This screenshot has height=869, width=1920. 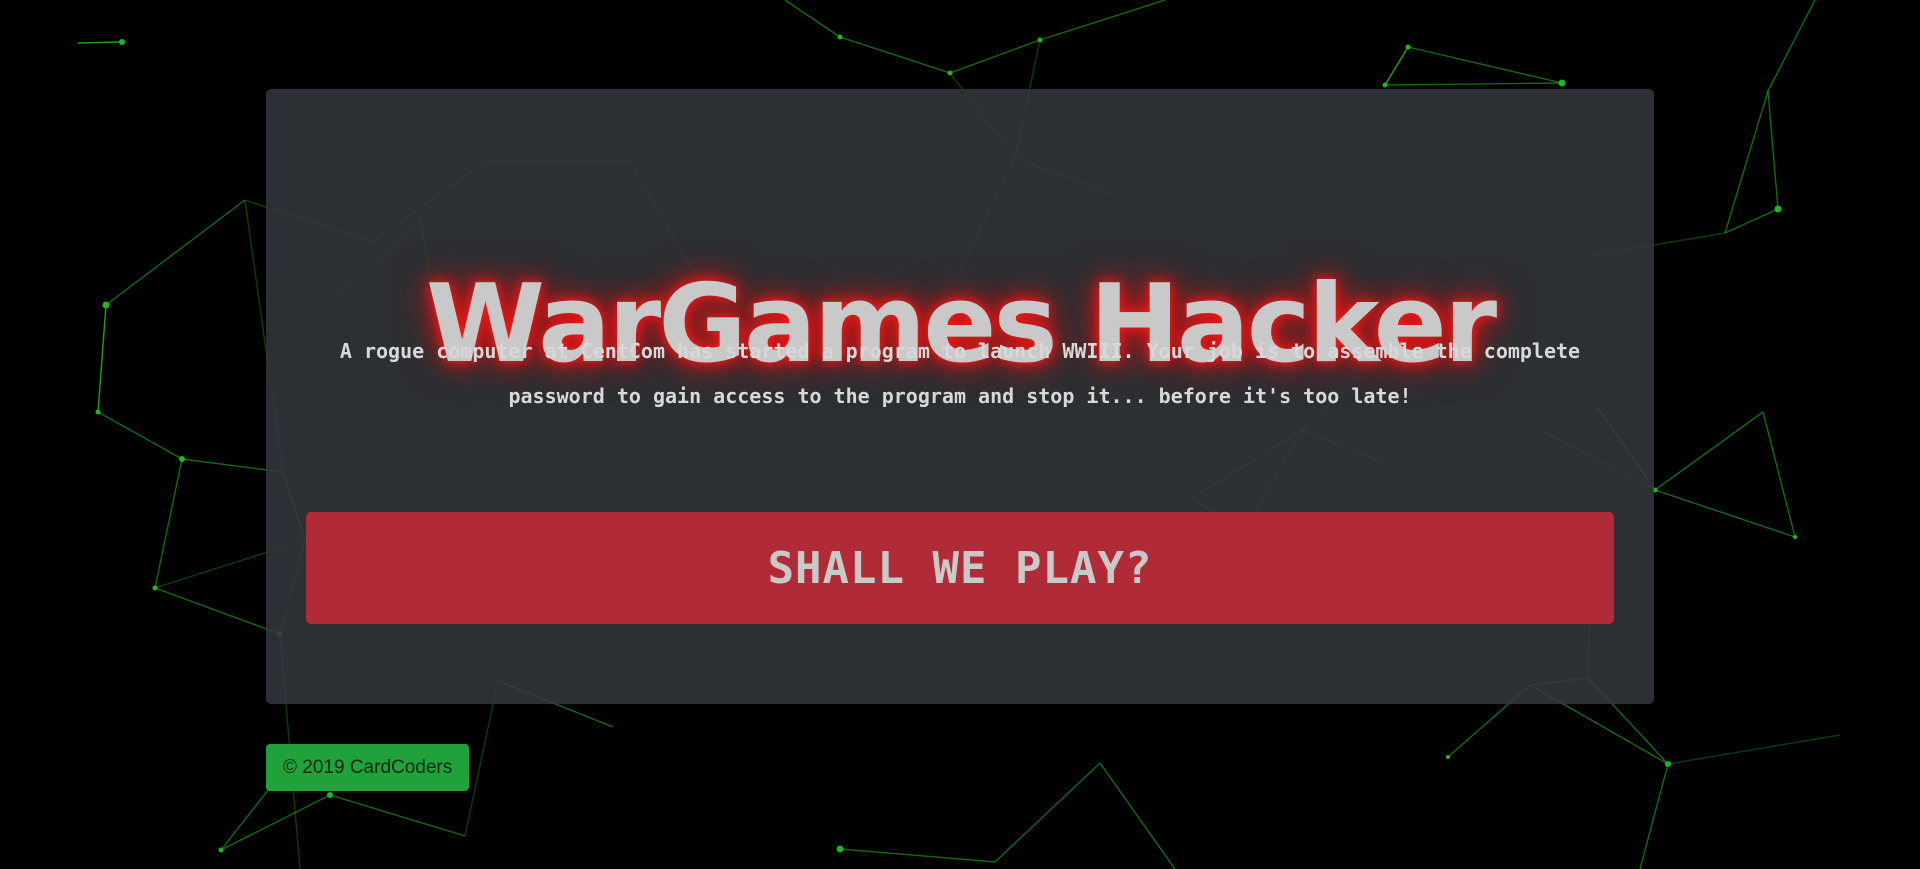 I want to click on shall-we-play-button: SHALL WE PLAY?, so click(x=960, y=568).